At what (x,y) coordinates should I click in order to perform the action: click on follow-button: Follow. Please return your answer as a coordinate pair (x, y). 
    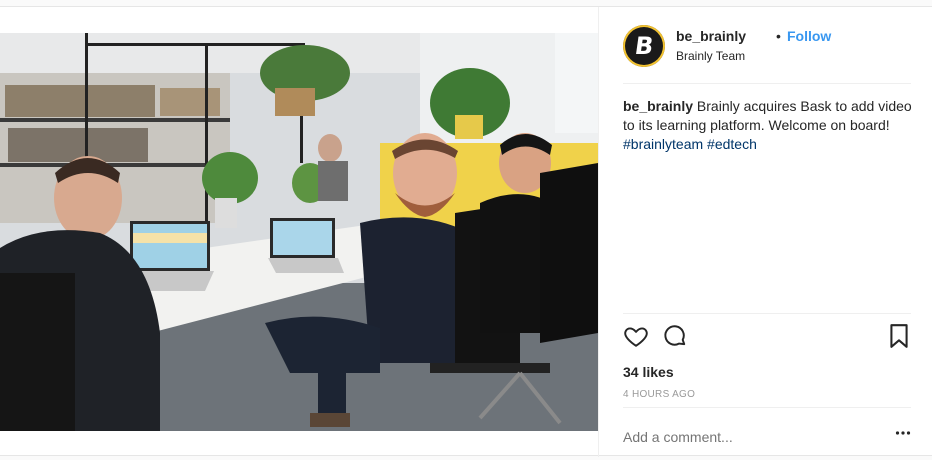
    Looking at the image, I should click on (809, 36).